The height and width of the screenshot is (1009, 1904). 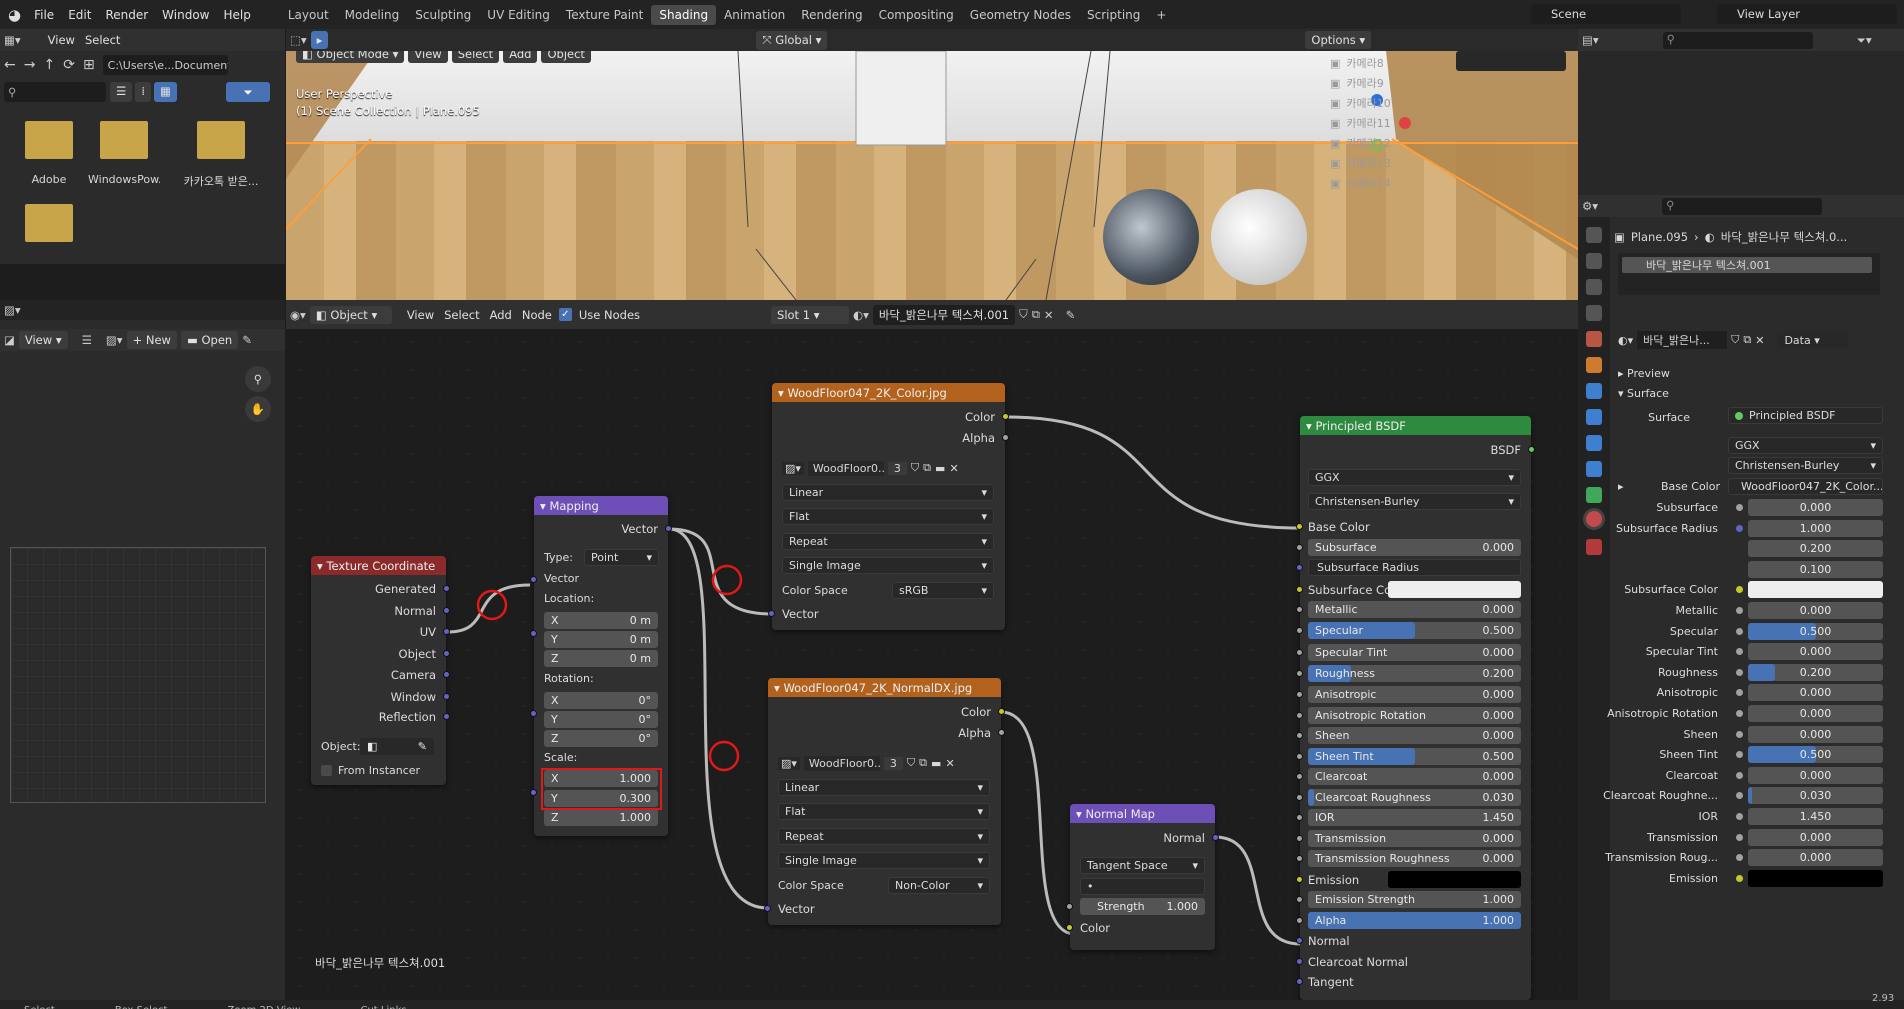 What do you see at coordinates (372, 15) in the screenshot?
I see `tab-modeling: Modeling` at bounding box center [372, 15].